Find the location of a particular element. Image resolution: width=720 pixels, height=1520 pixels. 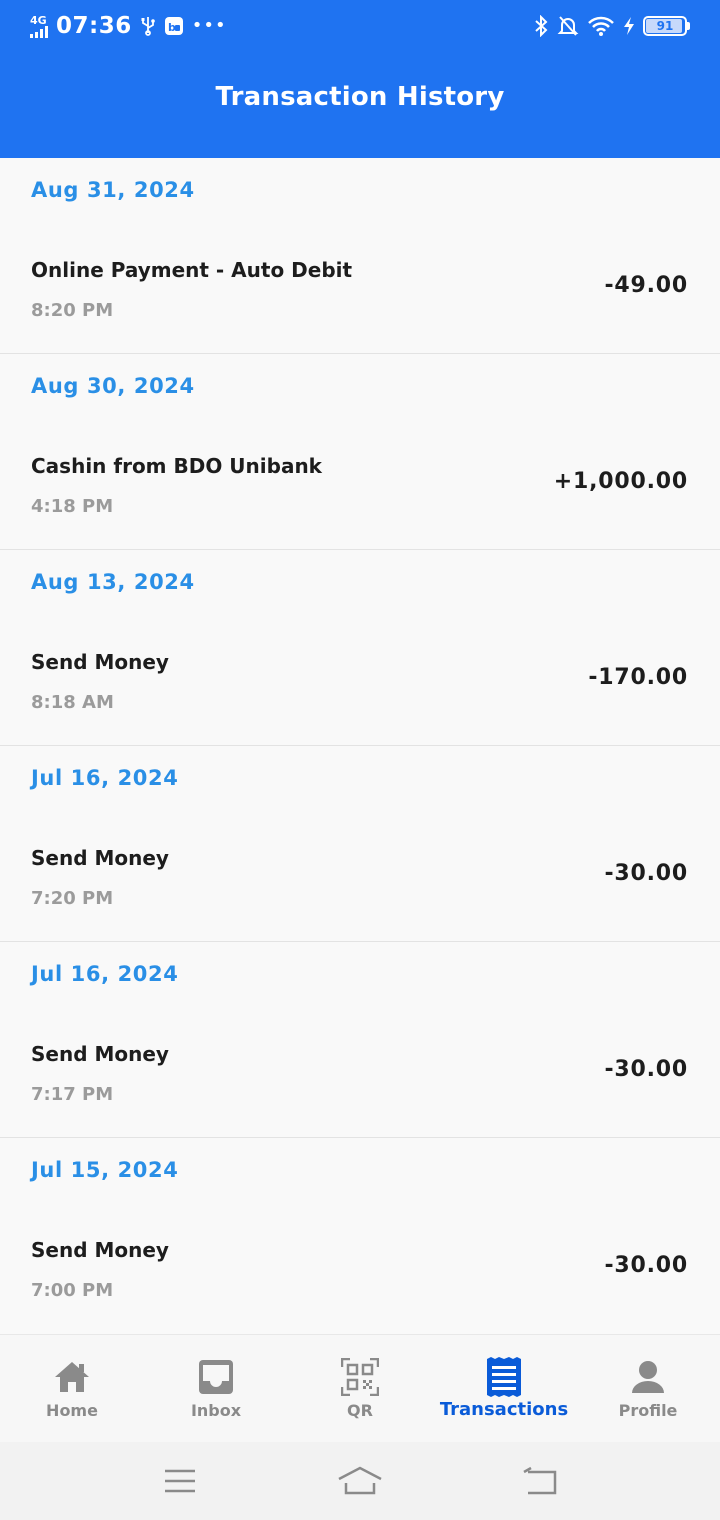

receipt-icon is located at coordinates (504, 1377).